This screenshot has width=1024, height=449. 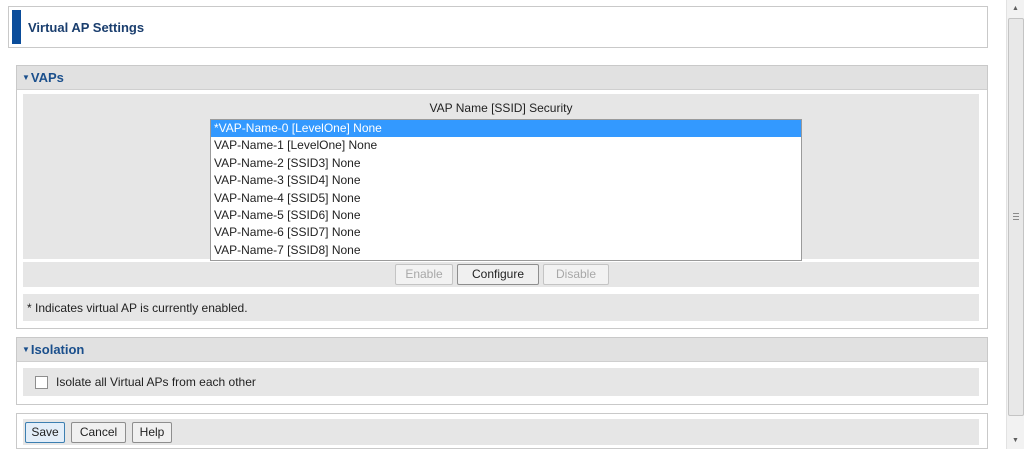 What do you see at coordinates (156, 382) in the screenshot?
I see `isolate-checkbox-label: Isolate all Virtual APs from each other` at bounding box center [156, 382].